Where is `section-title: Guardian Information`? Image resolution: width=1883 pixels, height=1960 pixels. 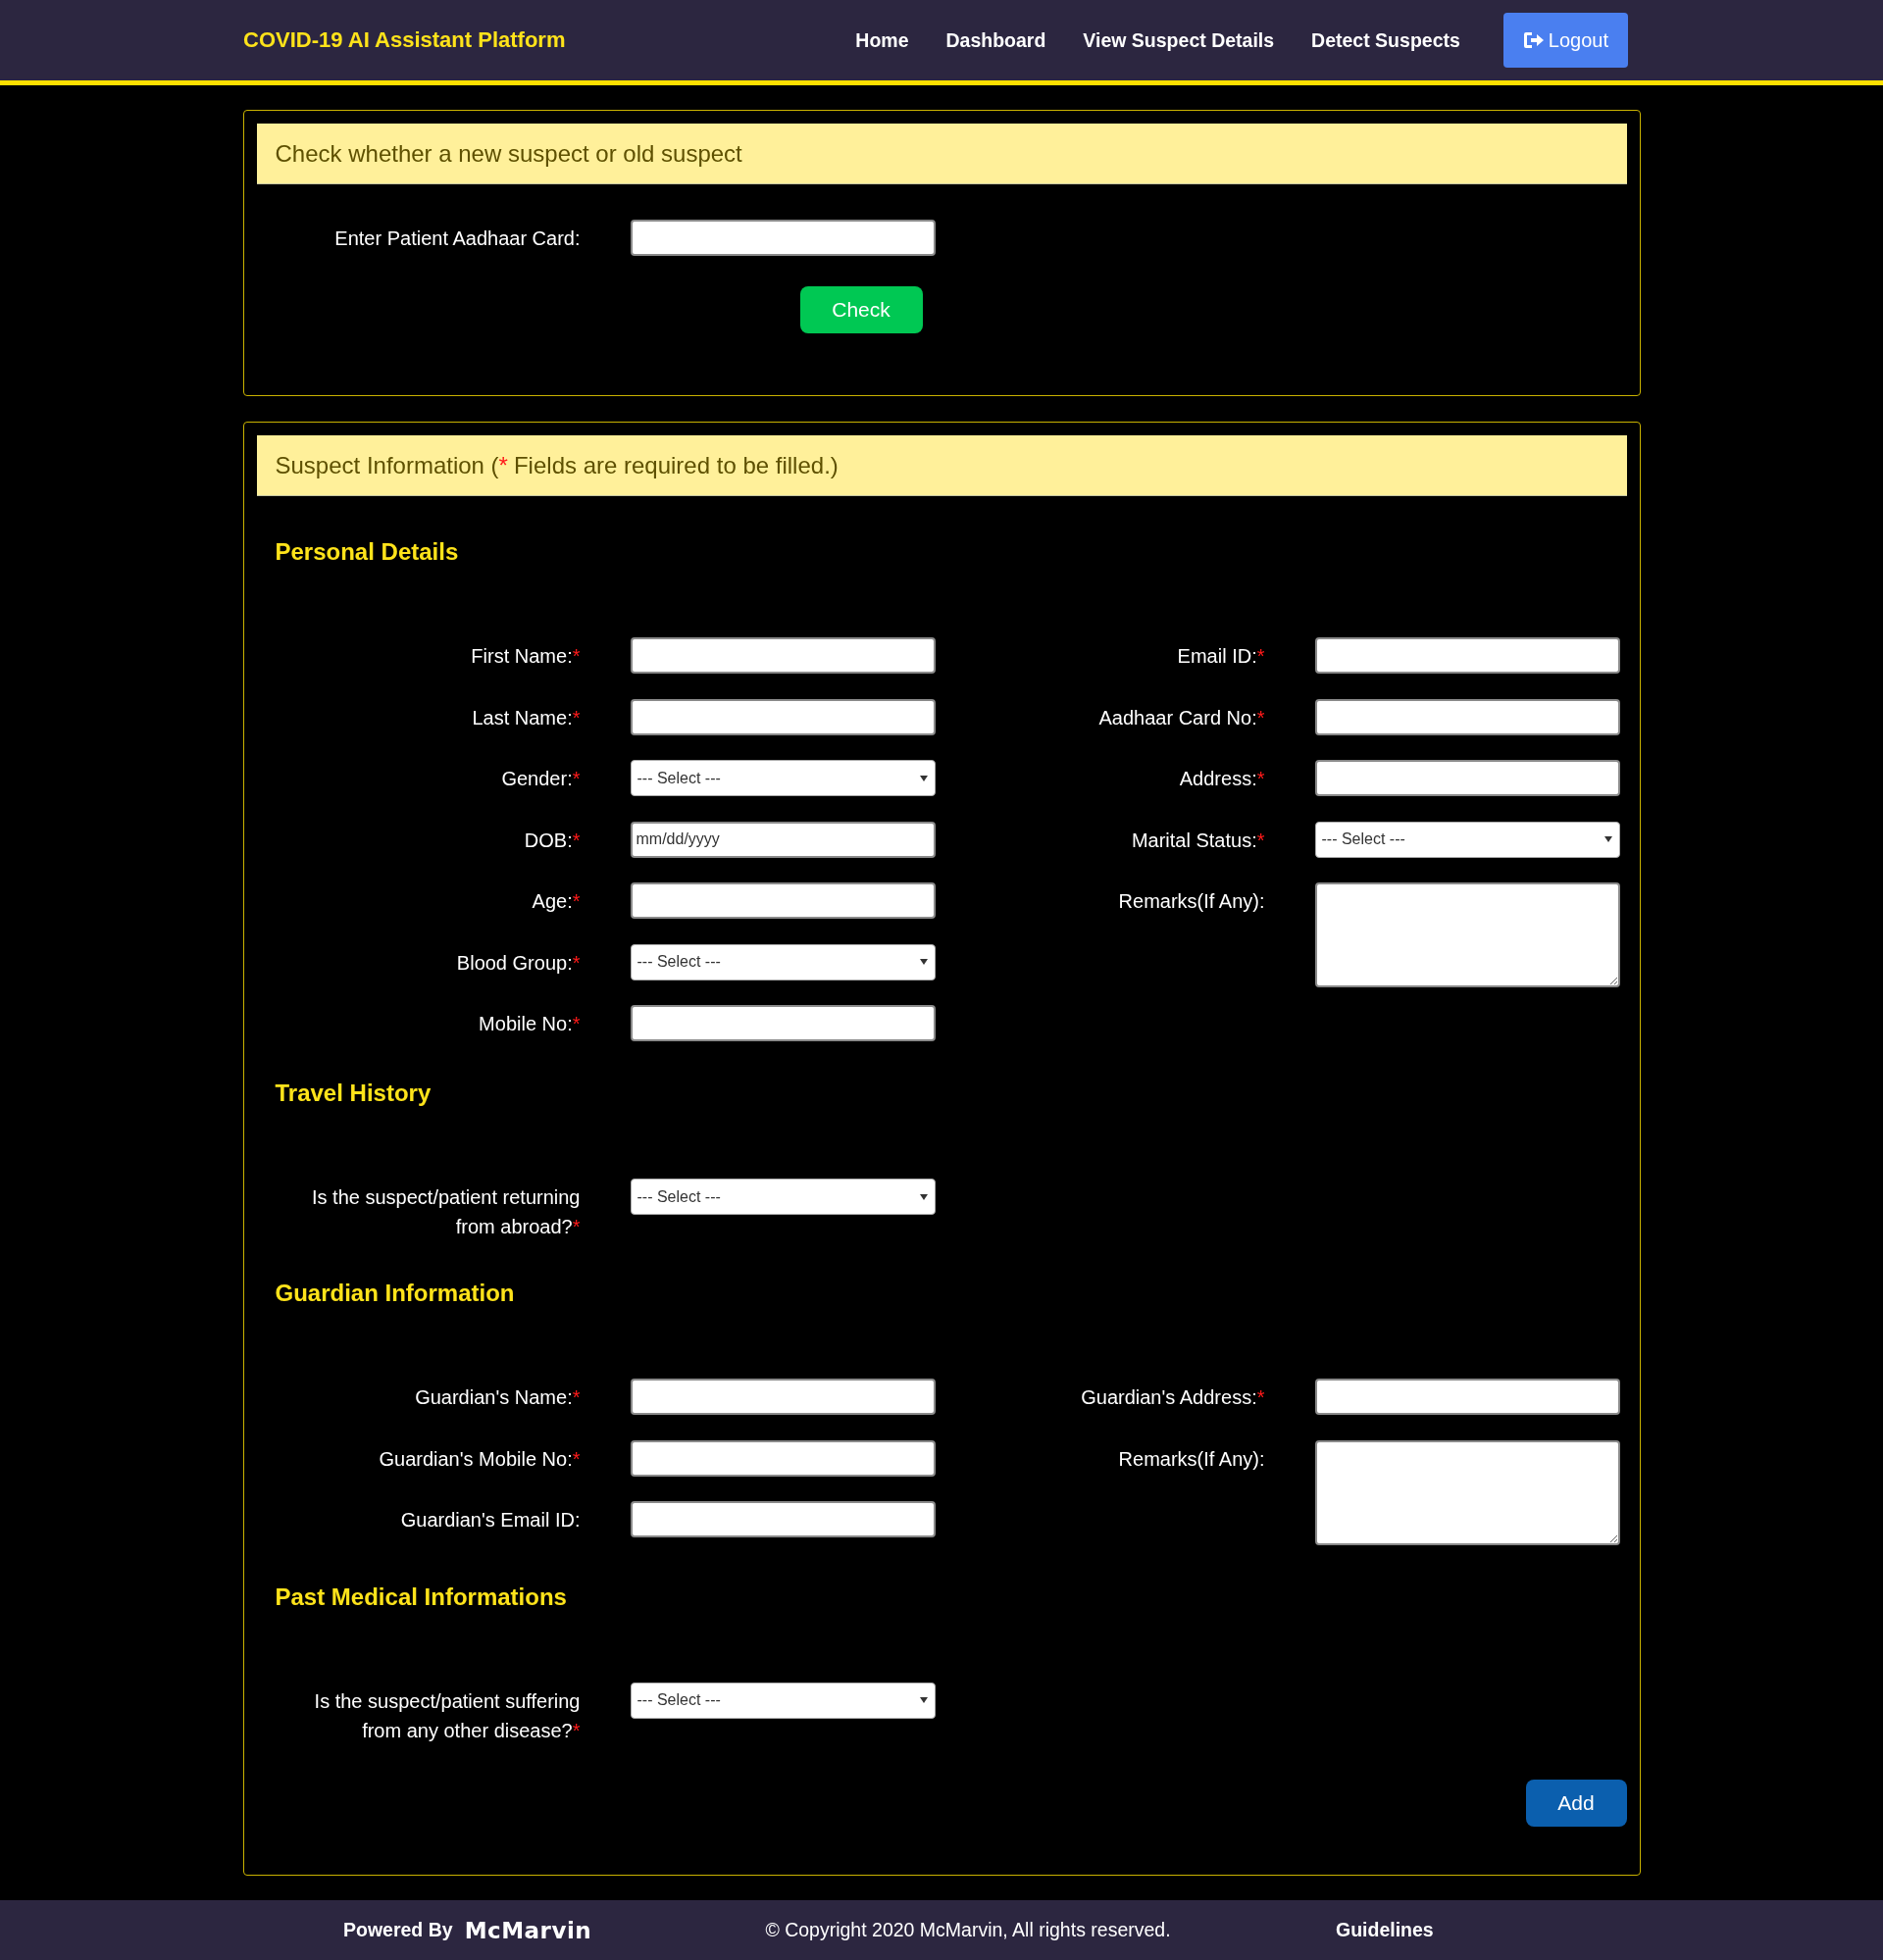
section-title: Guardian Information is located at coordinates (395, 1293).